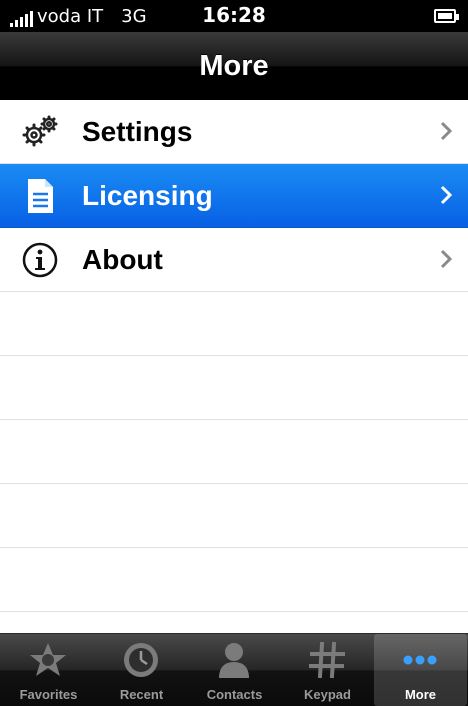  What do you see at coordinates (48, 659) in the screenshot?
I see `star-icon` at bounding box center [48, 659].